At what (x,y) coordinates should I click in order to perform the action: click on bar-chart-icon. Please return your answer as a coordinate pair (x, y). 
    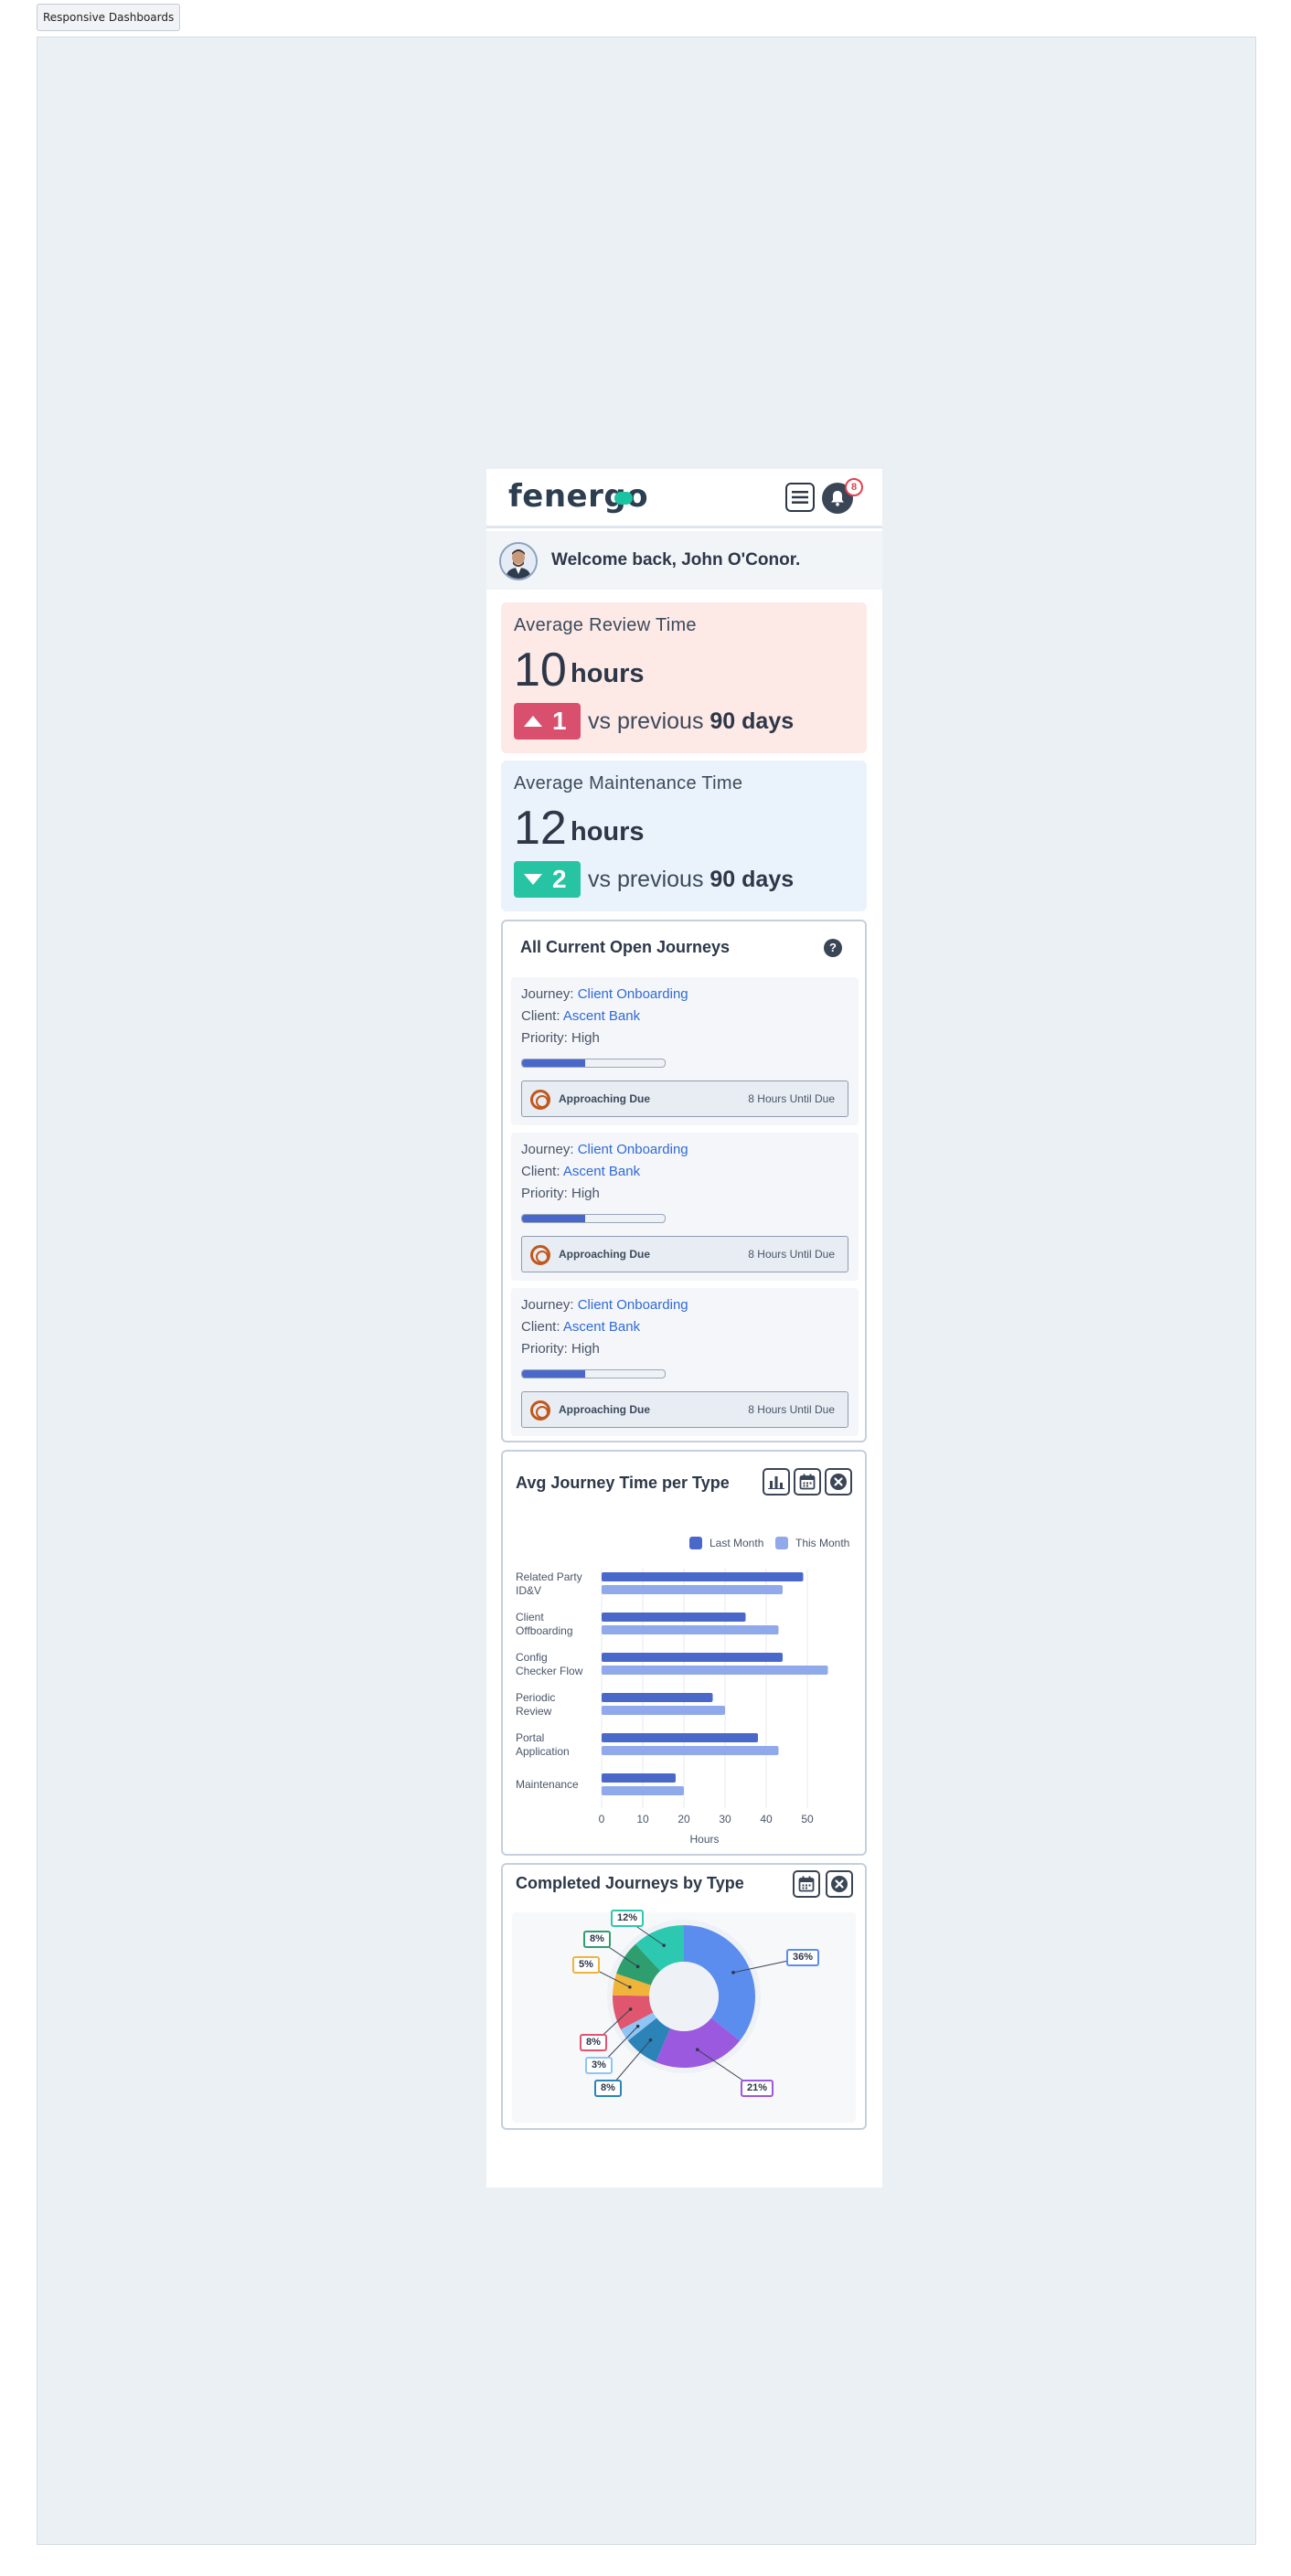
    Looking at the image, I should click on (776, 1482).